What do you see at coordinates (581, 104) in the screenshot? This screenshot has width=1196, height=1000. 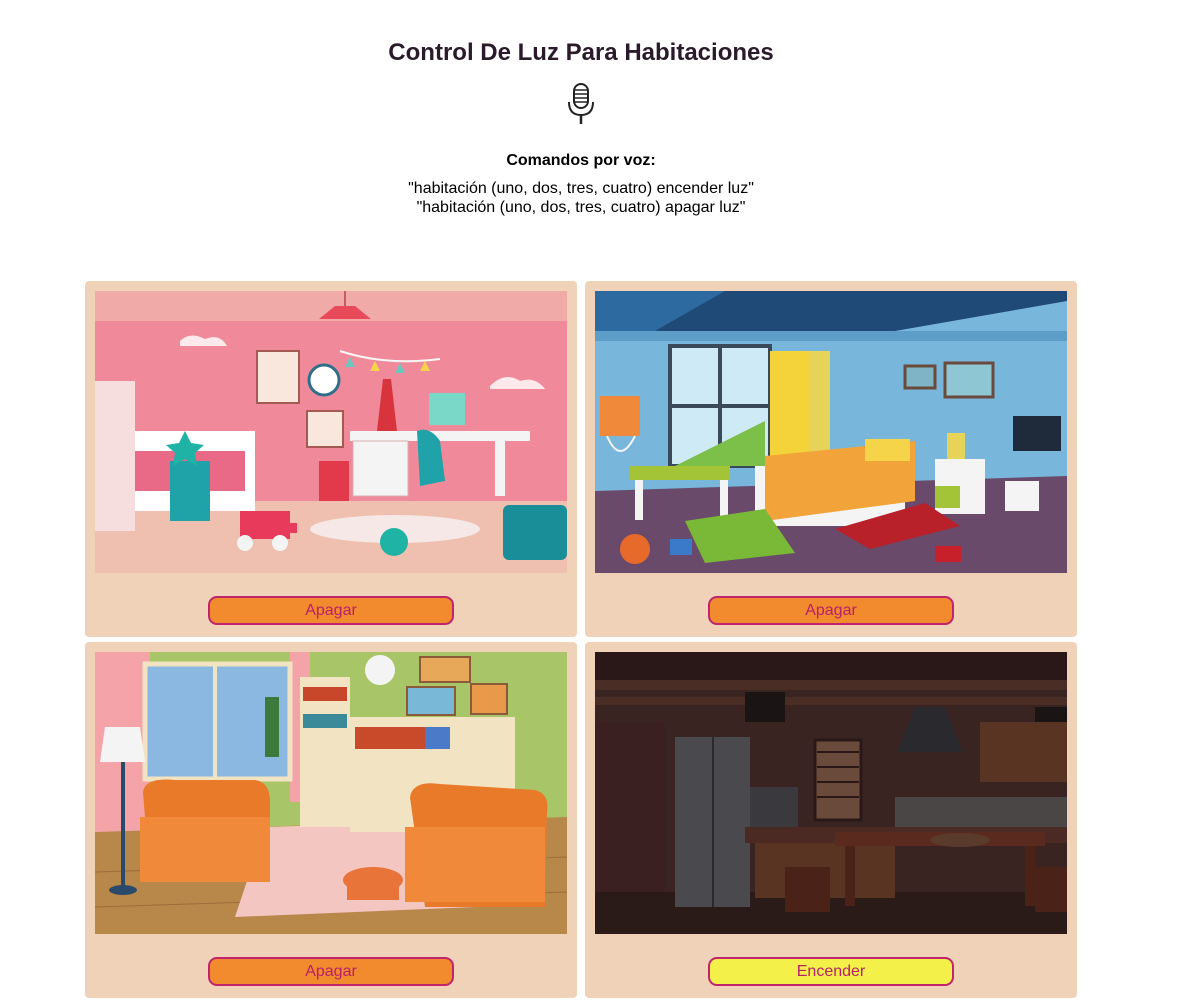 I see `microphone-icon` at bounding box center [581, 104].